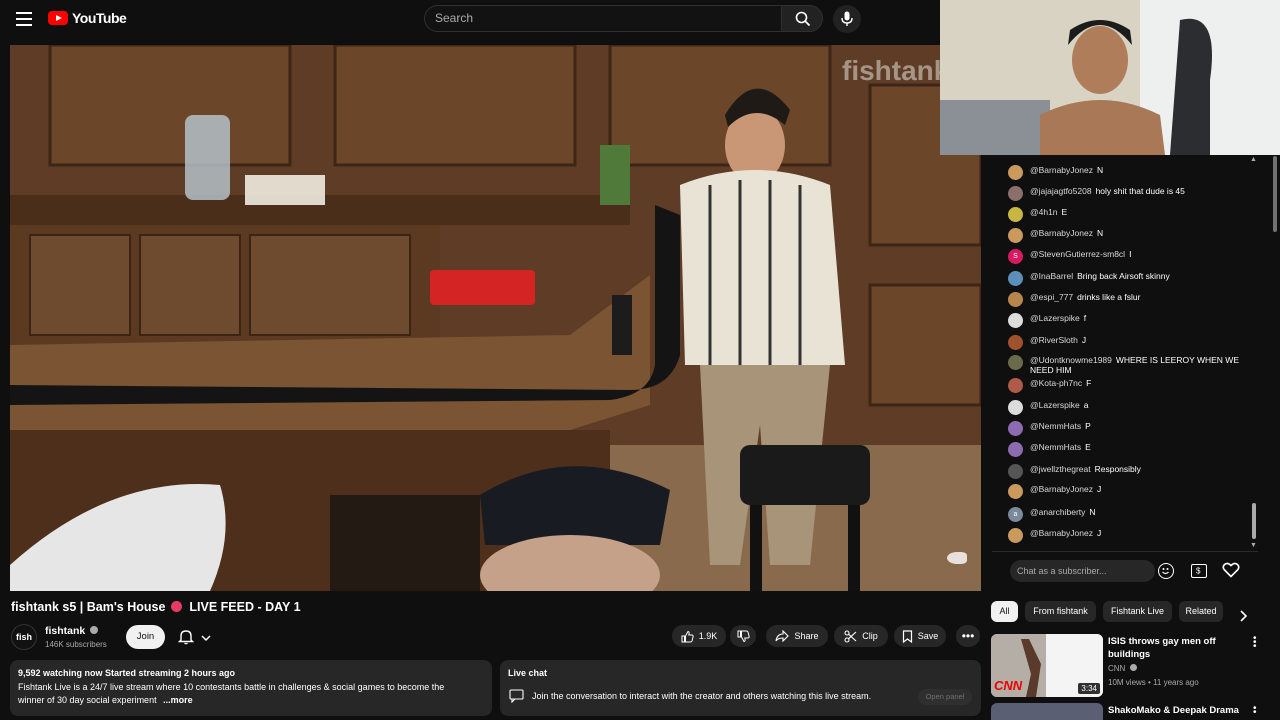 The image size is (1280, 720). I want to click on chat-author-name: @Kota-ph7nc, so click(1056, 383).